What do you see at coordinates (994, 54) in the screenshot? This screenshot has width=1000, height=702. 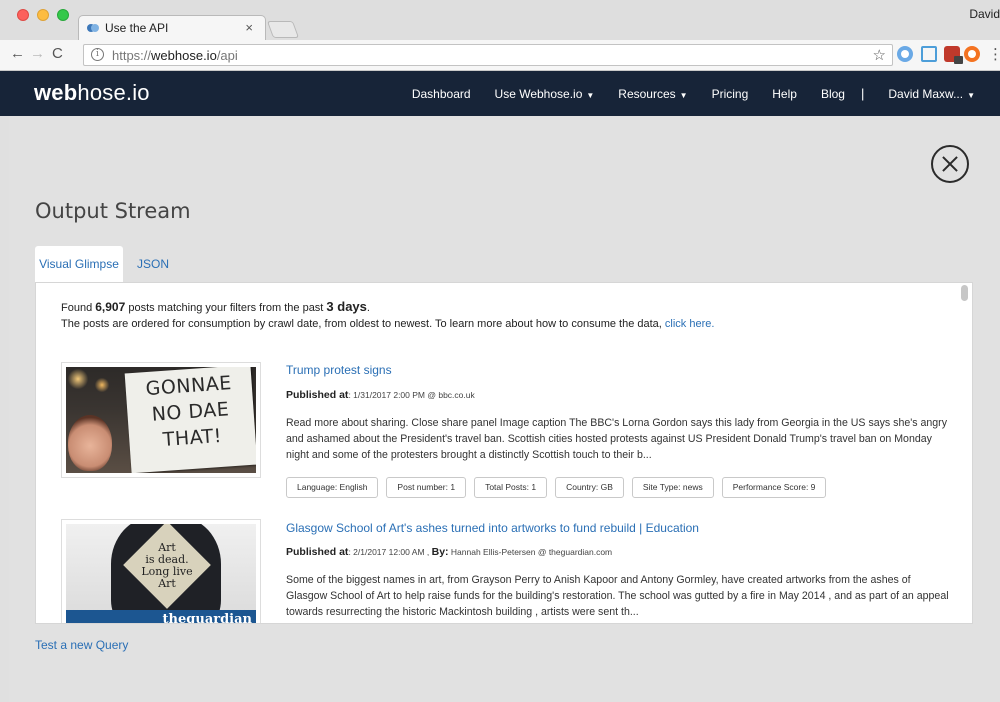 I see `browser-menu-icon: ⋮` at bounding box center [994, 54].